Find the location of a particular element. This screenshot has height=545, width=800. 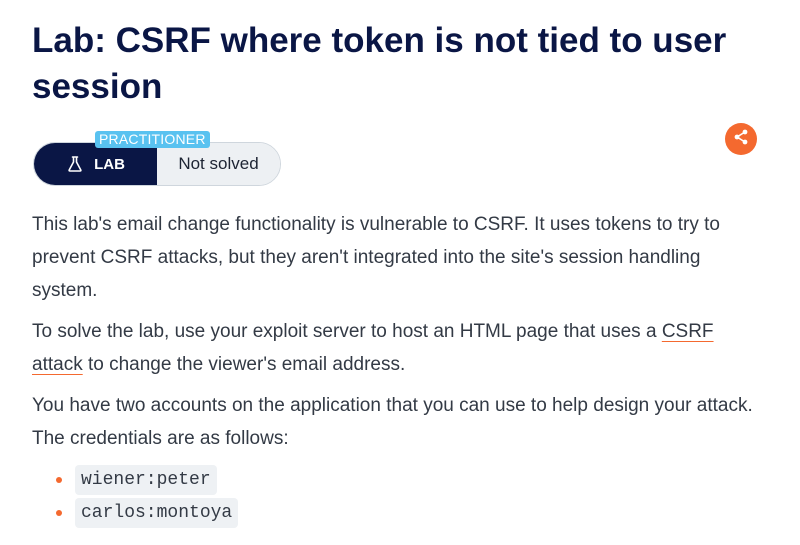

lab-status-widget: PRACTITIONER LAB Not solved is located at coordinates (158, 158).